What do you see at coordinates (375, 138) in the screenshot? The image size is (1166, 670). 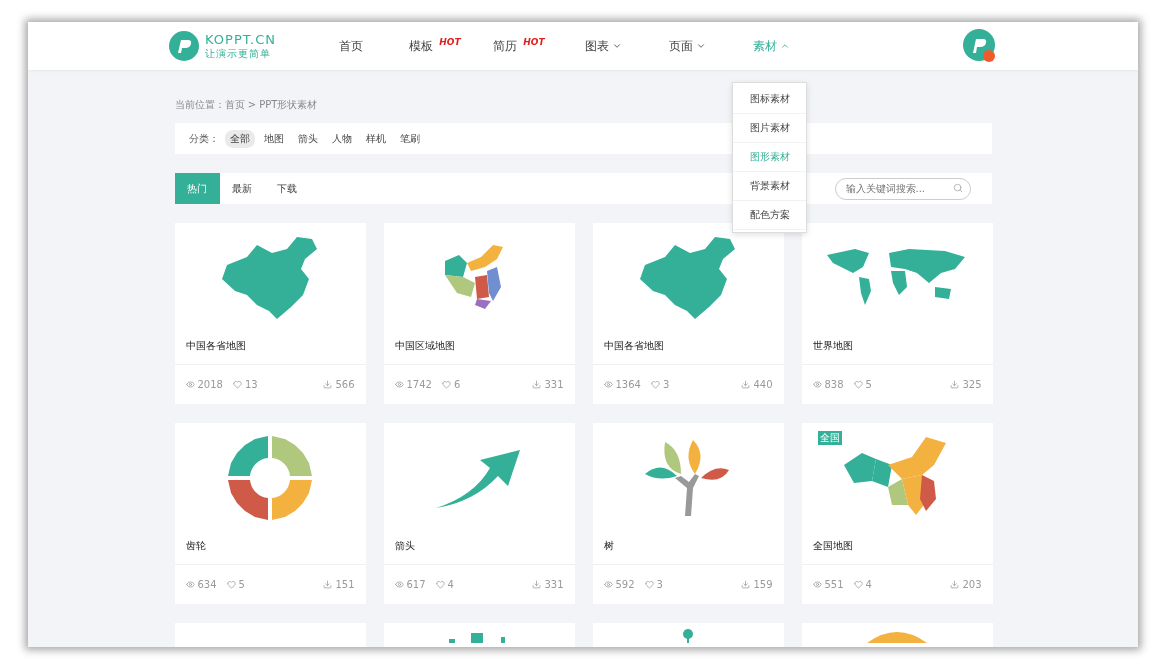 I see `filter-option: 样机` at bounding box center [375, 138].